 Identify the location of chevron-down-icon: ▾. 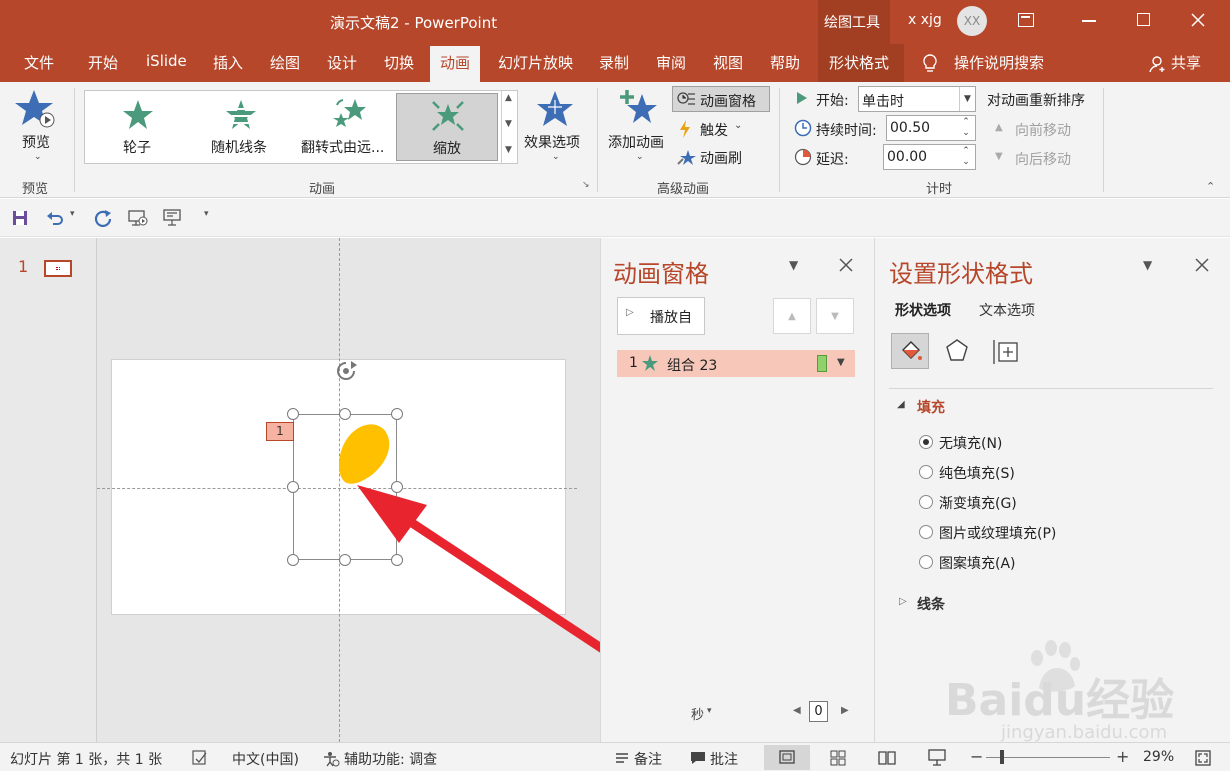
(709, 711).